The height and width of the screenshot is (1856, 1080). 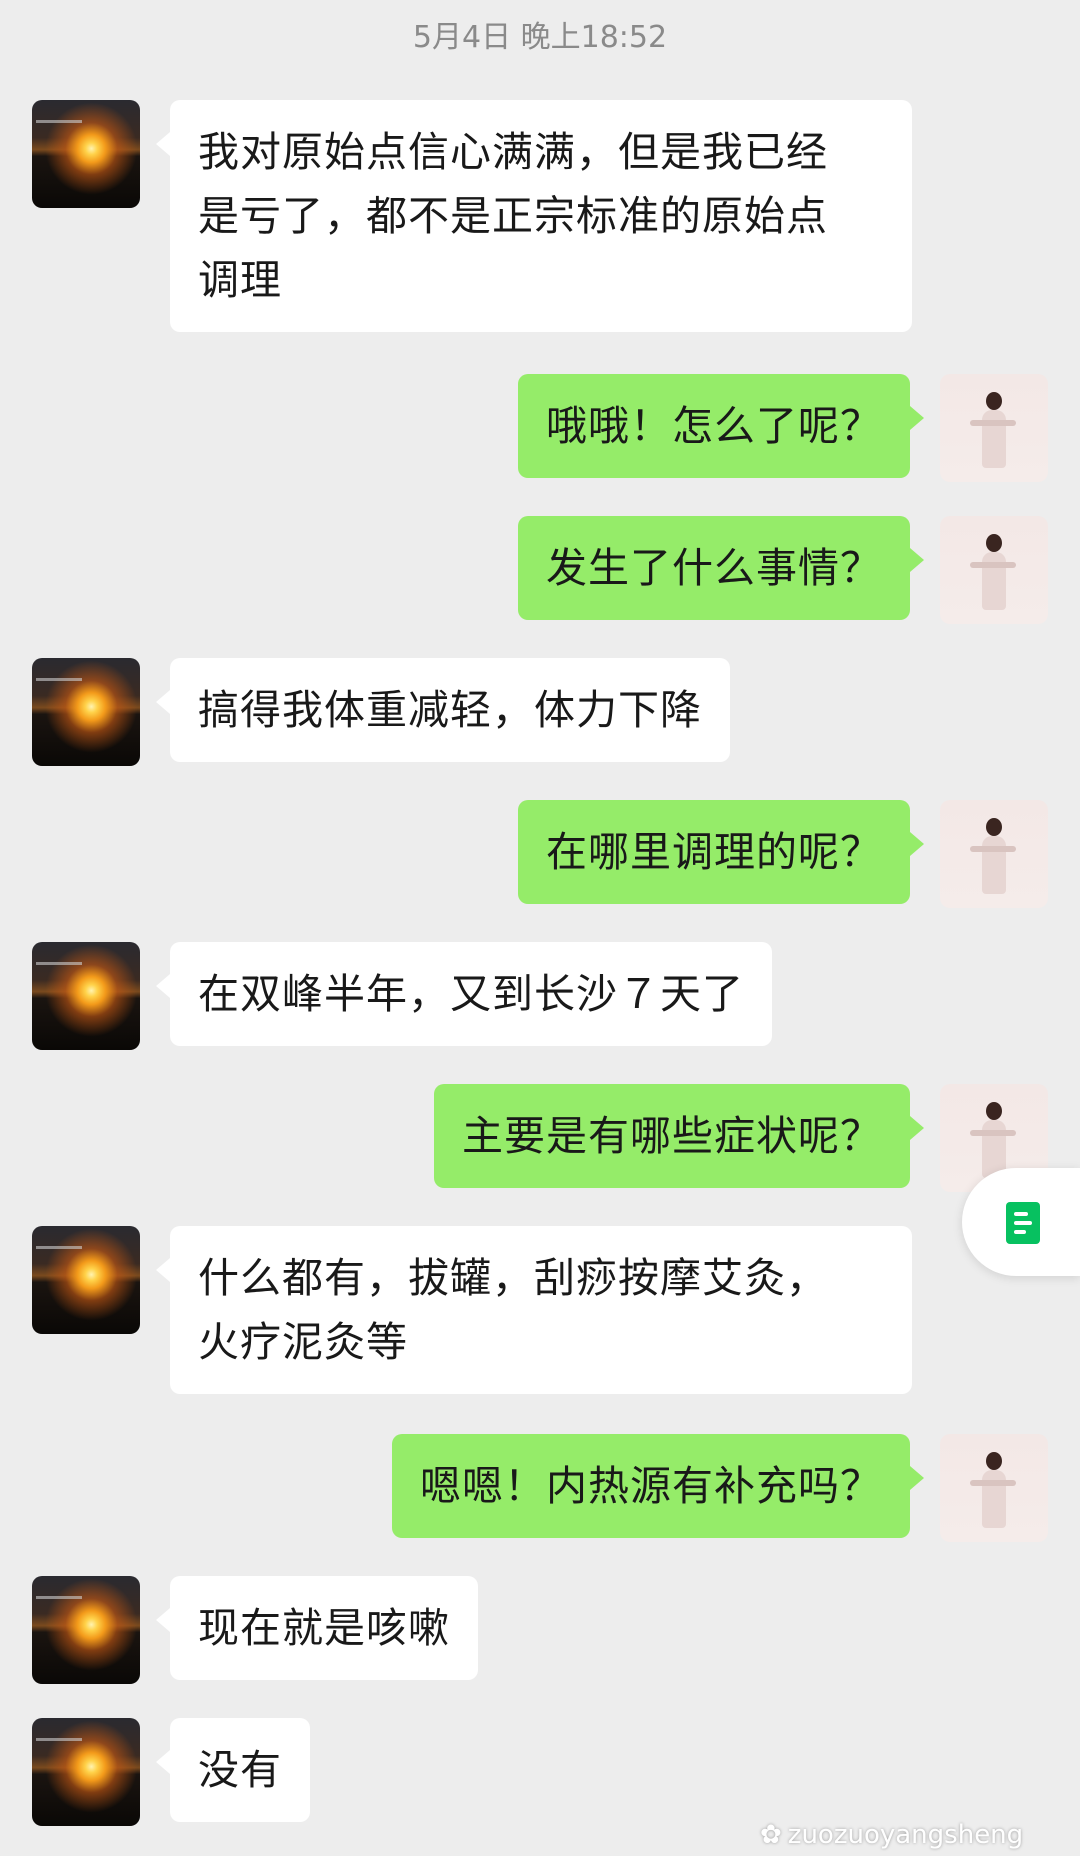 I want to click on incoming-message-bubble: 搞得我体重减轻，体力下降, so click(x=443, y=710).